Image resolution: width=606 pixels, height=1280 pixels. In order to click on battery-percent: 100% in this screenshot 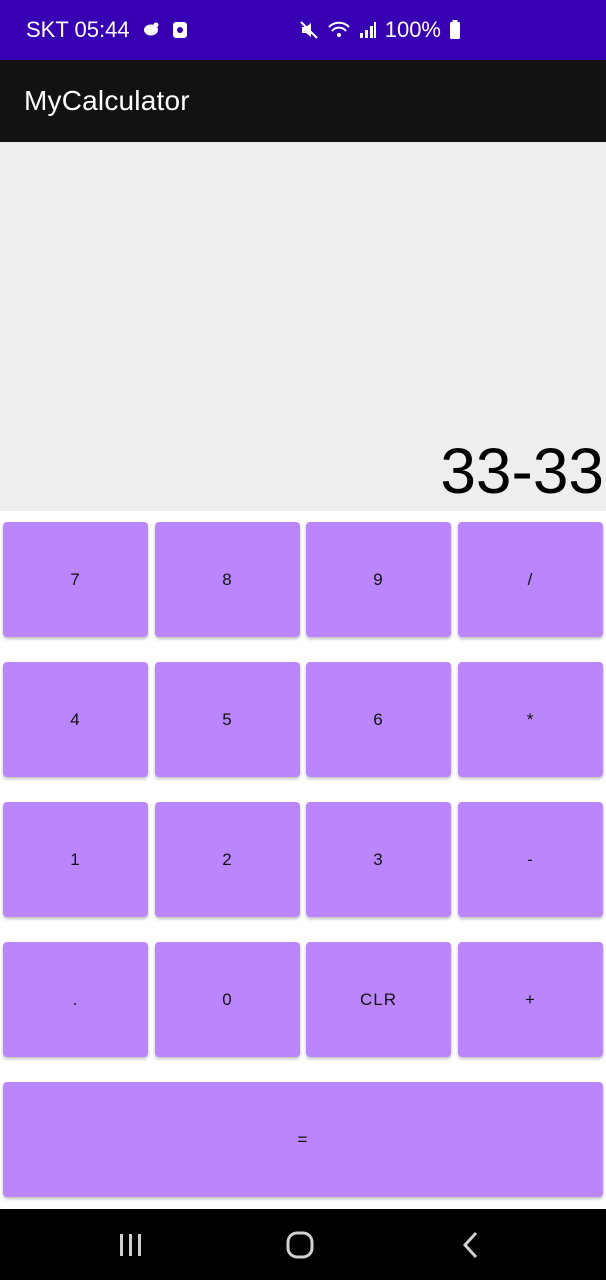, I will do `click(412, 29)`.